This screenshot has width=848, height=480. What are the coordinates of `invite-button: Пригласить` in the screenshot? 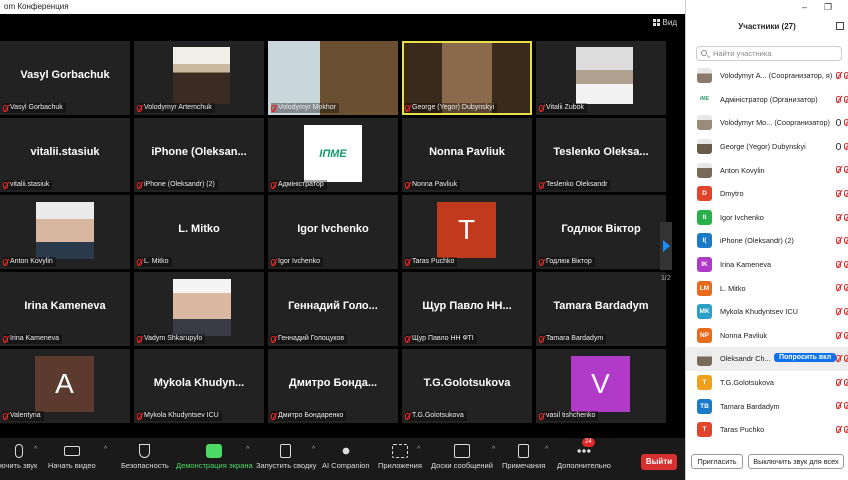 It's located at (717, 461).